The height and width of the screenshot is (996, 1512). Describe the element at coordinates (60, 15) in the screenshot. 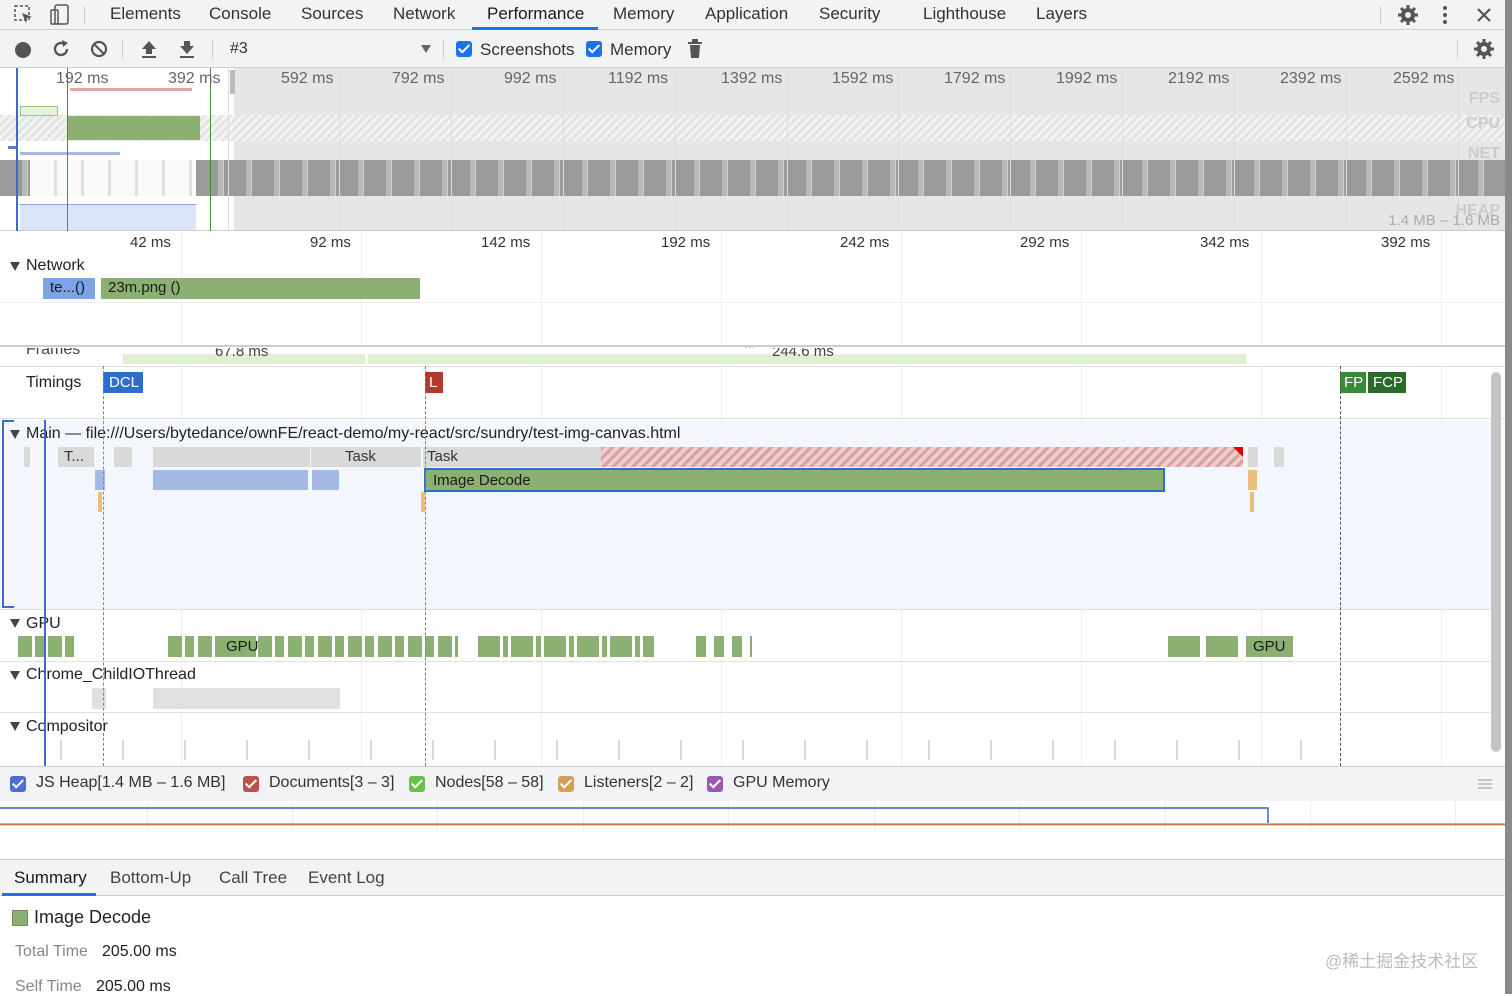

I see `device-toolbar-icon` at that location.